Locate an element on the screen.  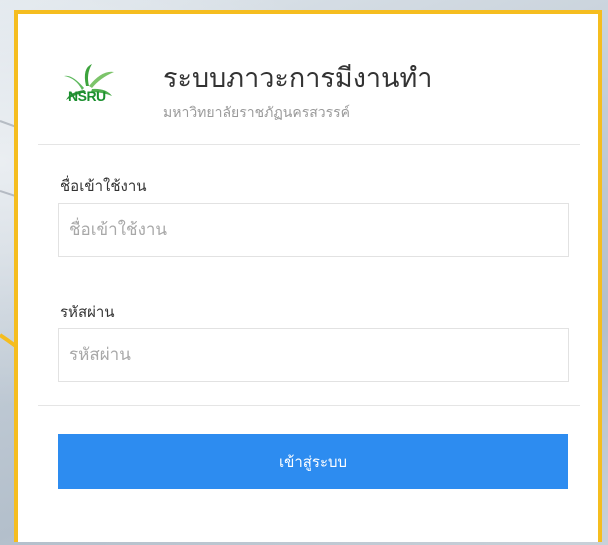
page-subtitle: มหาวิทยาลัยราชภัฏนครสวรรค์ is located at coordinates (257, 113).